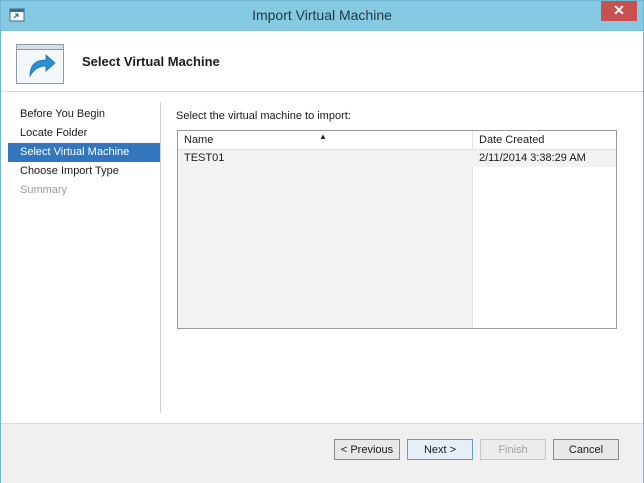 This screenshot has width=644, height=483. I want to click on close-button: ✕, so click(619, 11).